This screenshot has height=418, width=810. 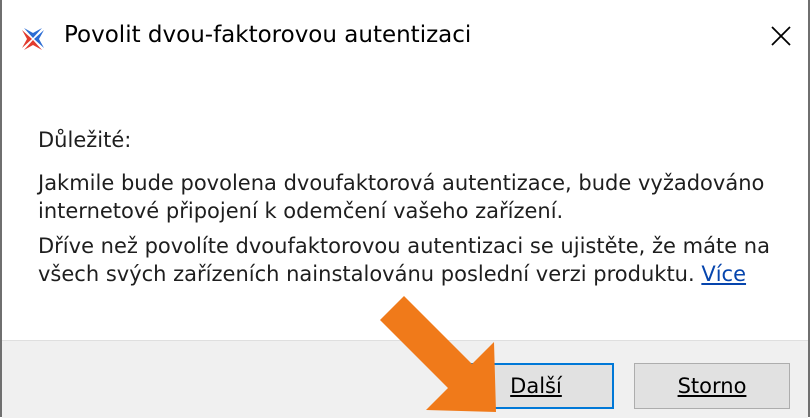 I want to click on close-button, so click(x=781, y=36).